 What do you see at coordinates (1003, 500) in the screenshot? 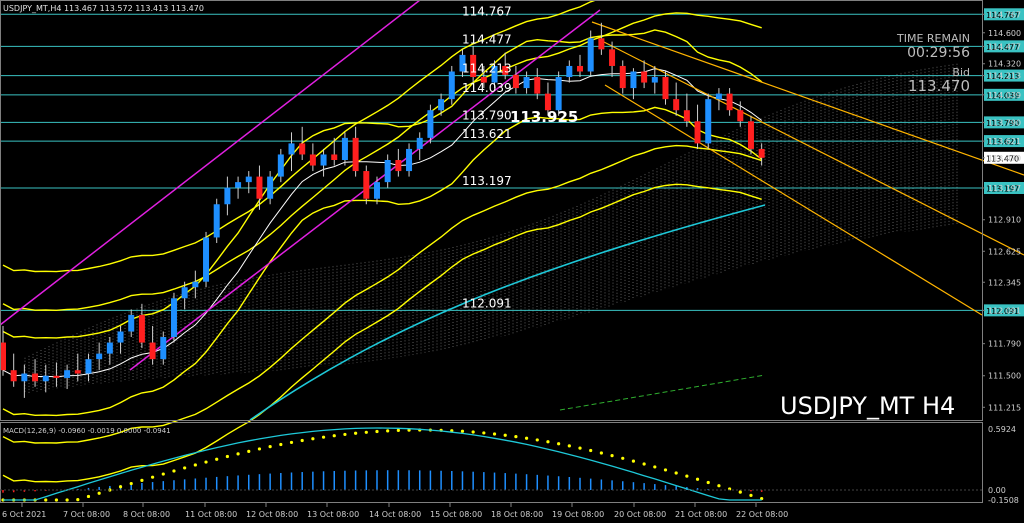
I see `macd-axis-label: -0.1508` at bounding box center [1003, 500].